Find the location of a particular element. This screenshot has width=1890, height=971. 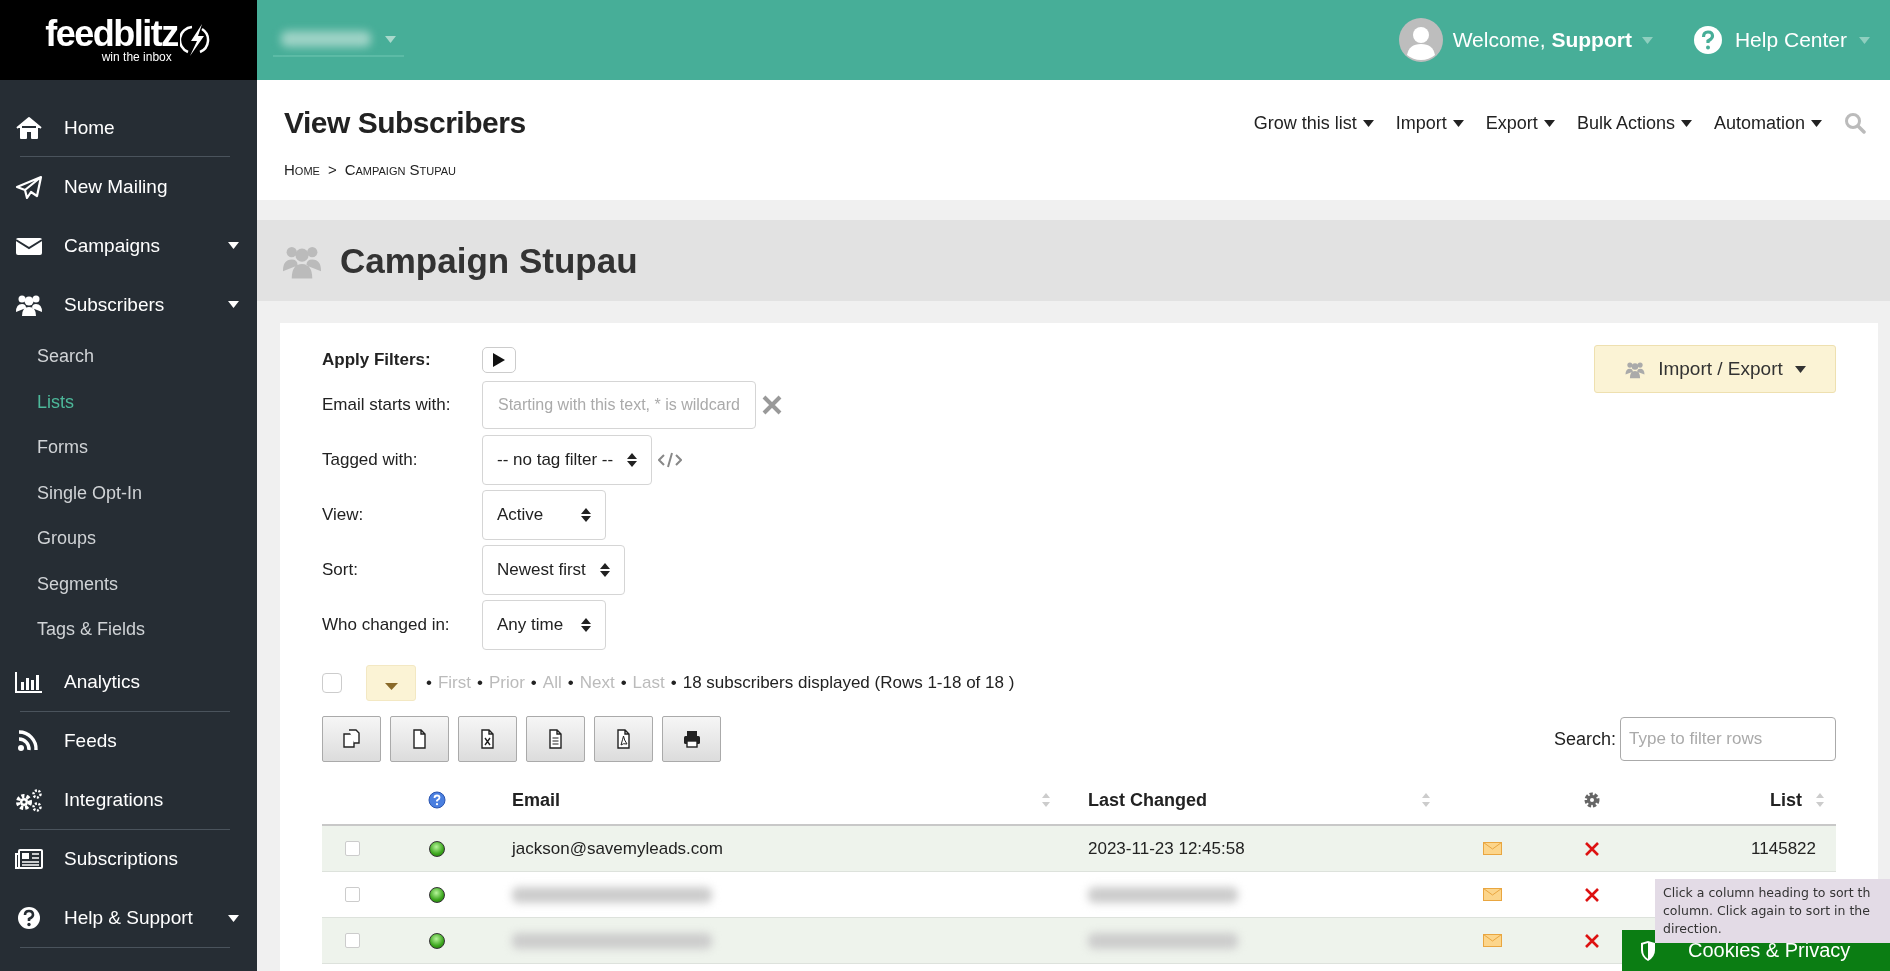

shield-icon is located at coordinates (1648, 950).